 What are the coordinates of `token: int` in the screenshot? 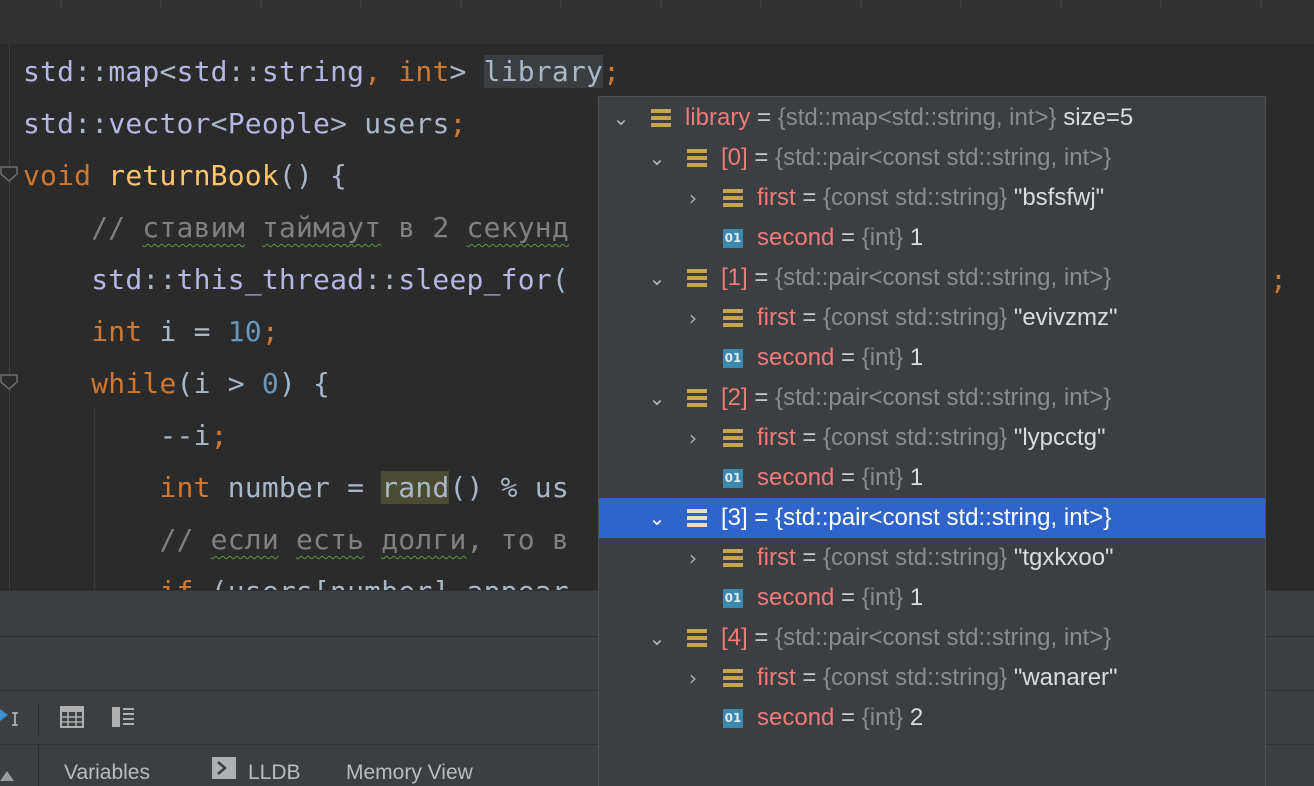 It's located at (424, 71).